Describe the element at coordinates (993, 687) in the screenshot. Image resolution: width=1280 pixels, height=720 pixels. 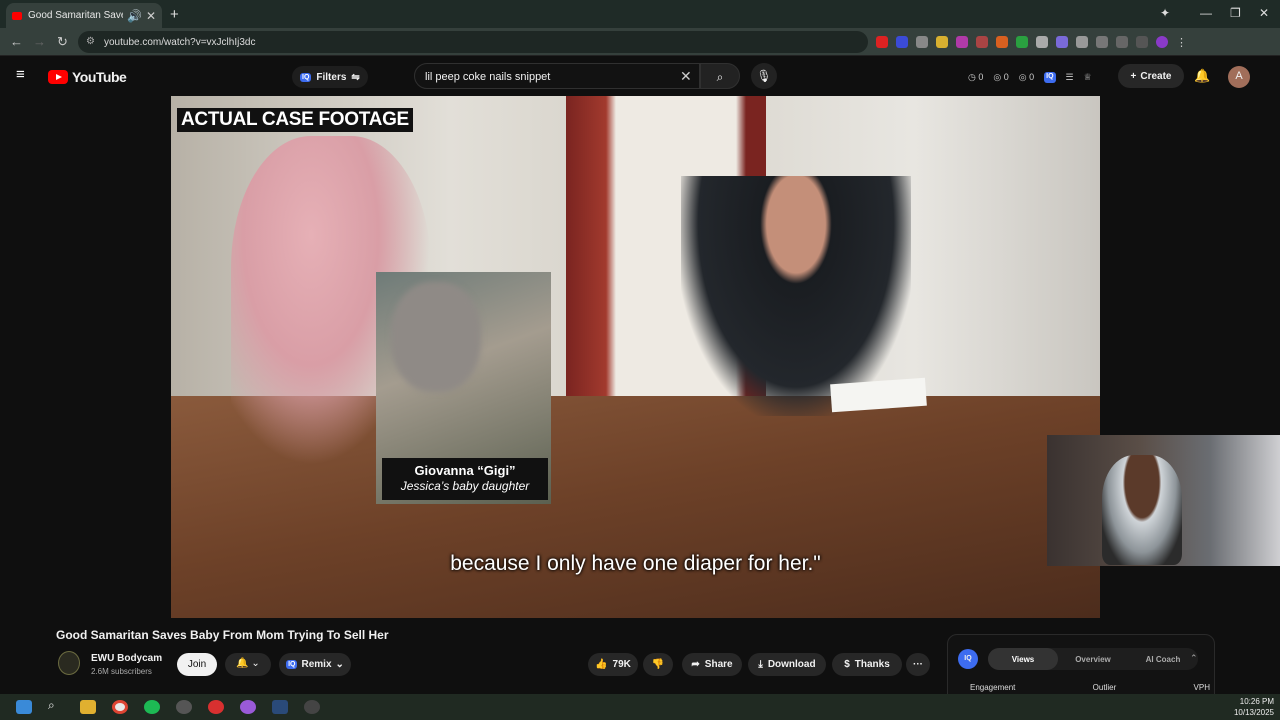
I see `col-engagement: Engagement` at that location.